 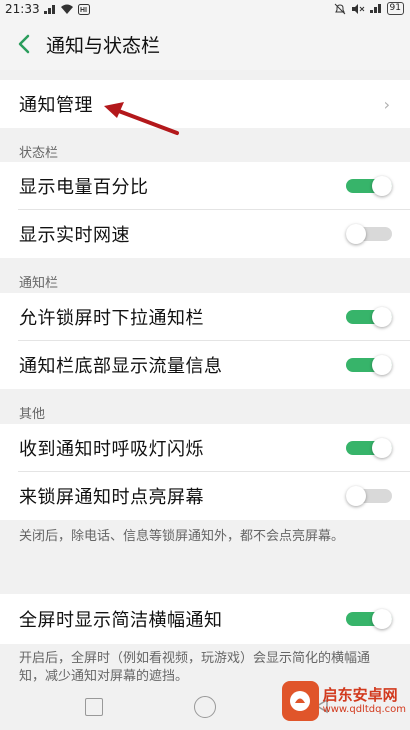 I want to click on status-bar: 21:33 91, so click(x=205, y=9).